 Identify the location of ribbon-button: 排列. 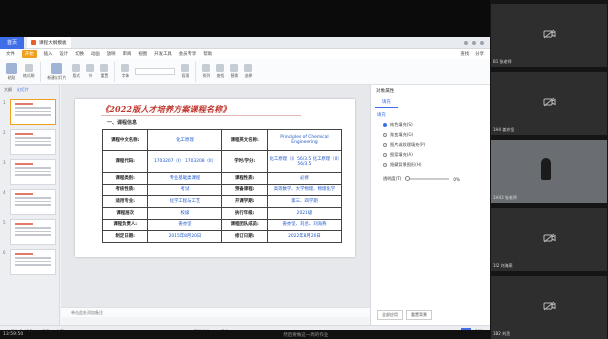
(206, 71).